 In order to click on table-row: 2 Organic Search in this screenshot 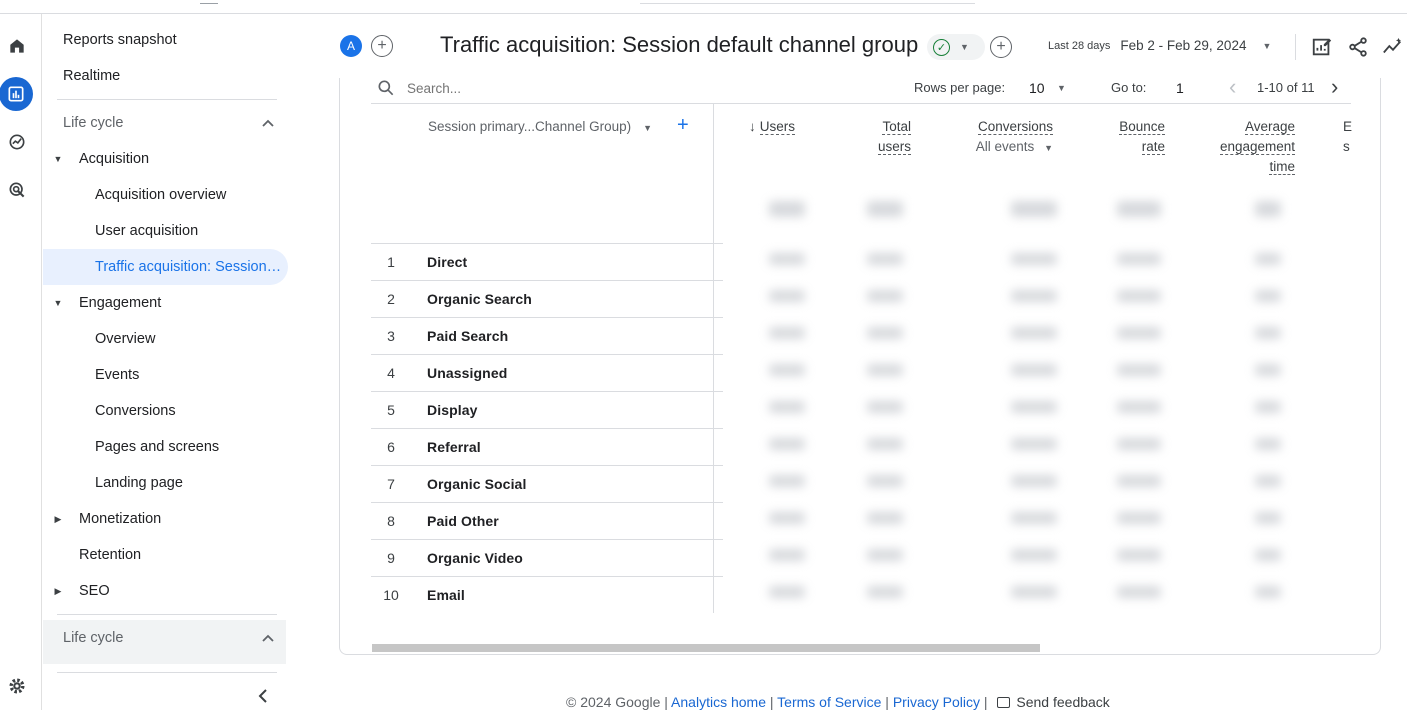, I will do `click(547, 298)`.